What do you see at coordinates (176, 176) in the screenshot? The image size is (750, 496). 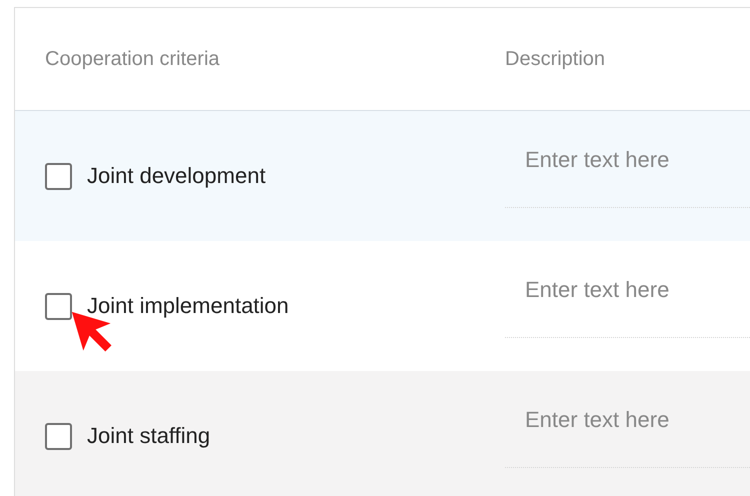 I see `criterion-label: Joint development` at bounding box center [176, 176].